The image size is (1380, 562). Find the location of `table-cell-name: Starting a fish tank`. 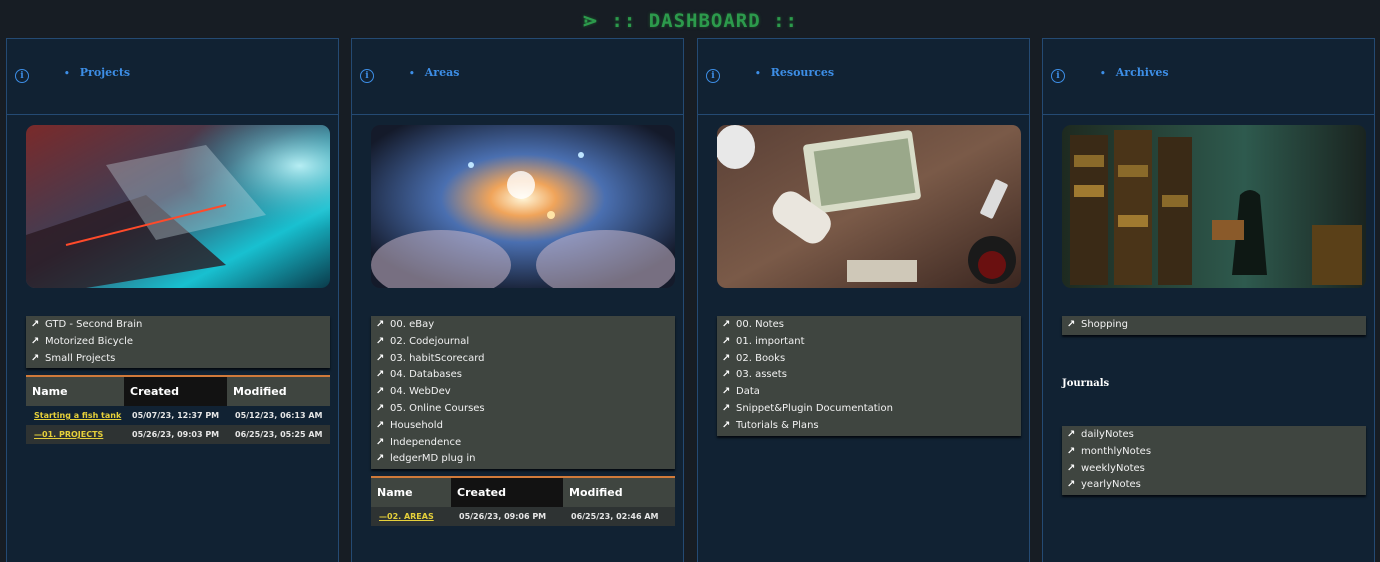

table-cell-name: Starting a fish tank is located at coordinates (75, 415).